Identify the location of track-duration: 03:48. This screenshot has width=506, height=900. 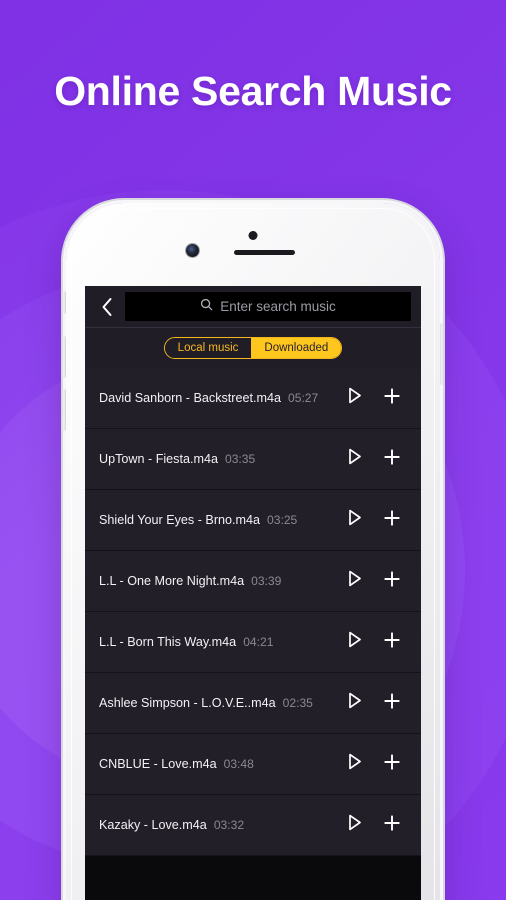
(238, 764).